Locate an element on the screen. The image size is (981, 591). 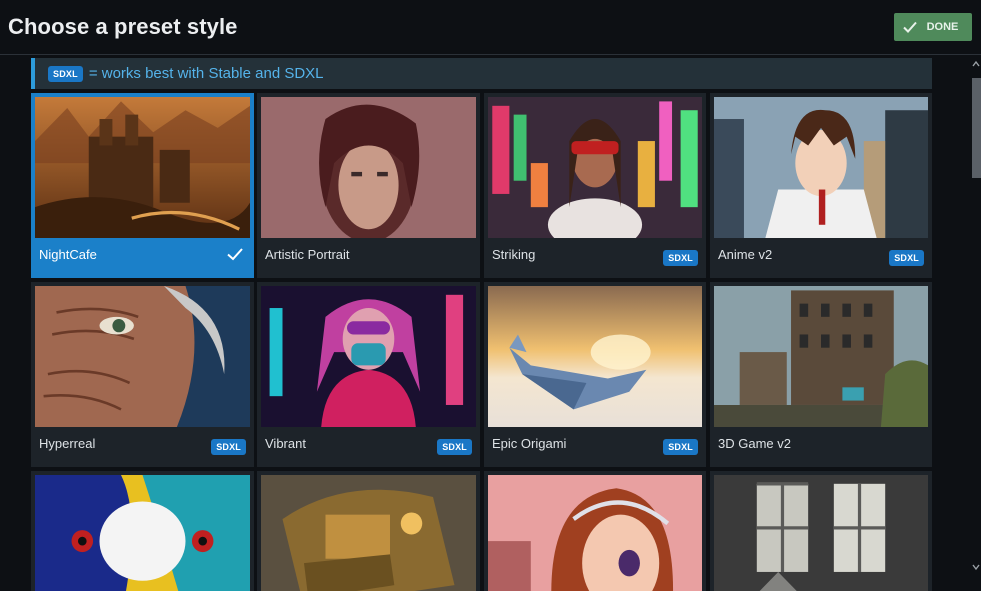
style-card-hyperreal: Hyperreal SDXL is located at coordinates (142, 374).